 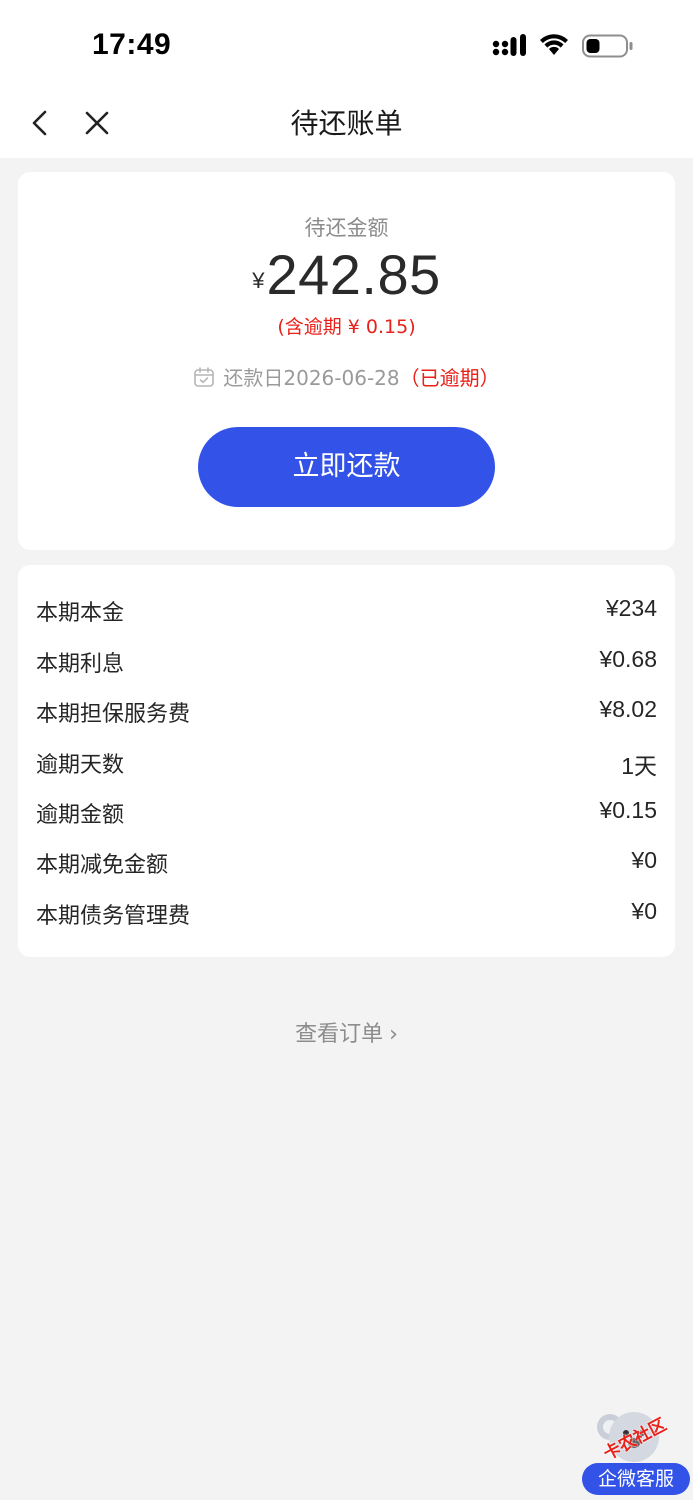 I want to click on detail-value: ¥234, so click(x=631, y=608).